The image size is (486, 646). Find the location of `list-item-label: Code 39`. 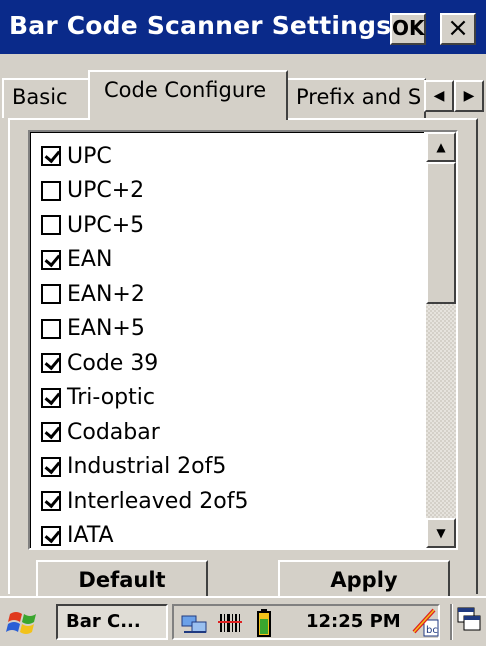

list-item-label: Code 39 is located at coordinates (113, 363).